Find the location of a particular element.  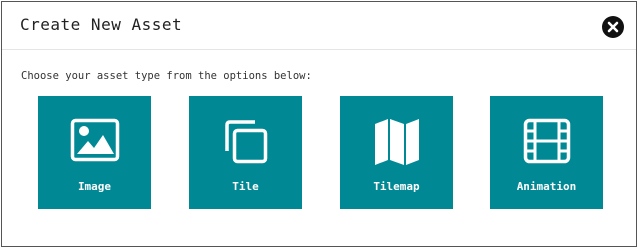

asset-option-image: Image is located at coordinates (94, 152).